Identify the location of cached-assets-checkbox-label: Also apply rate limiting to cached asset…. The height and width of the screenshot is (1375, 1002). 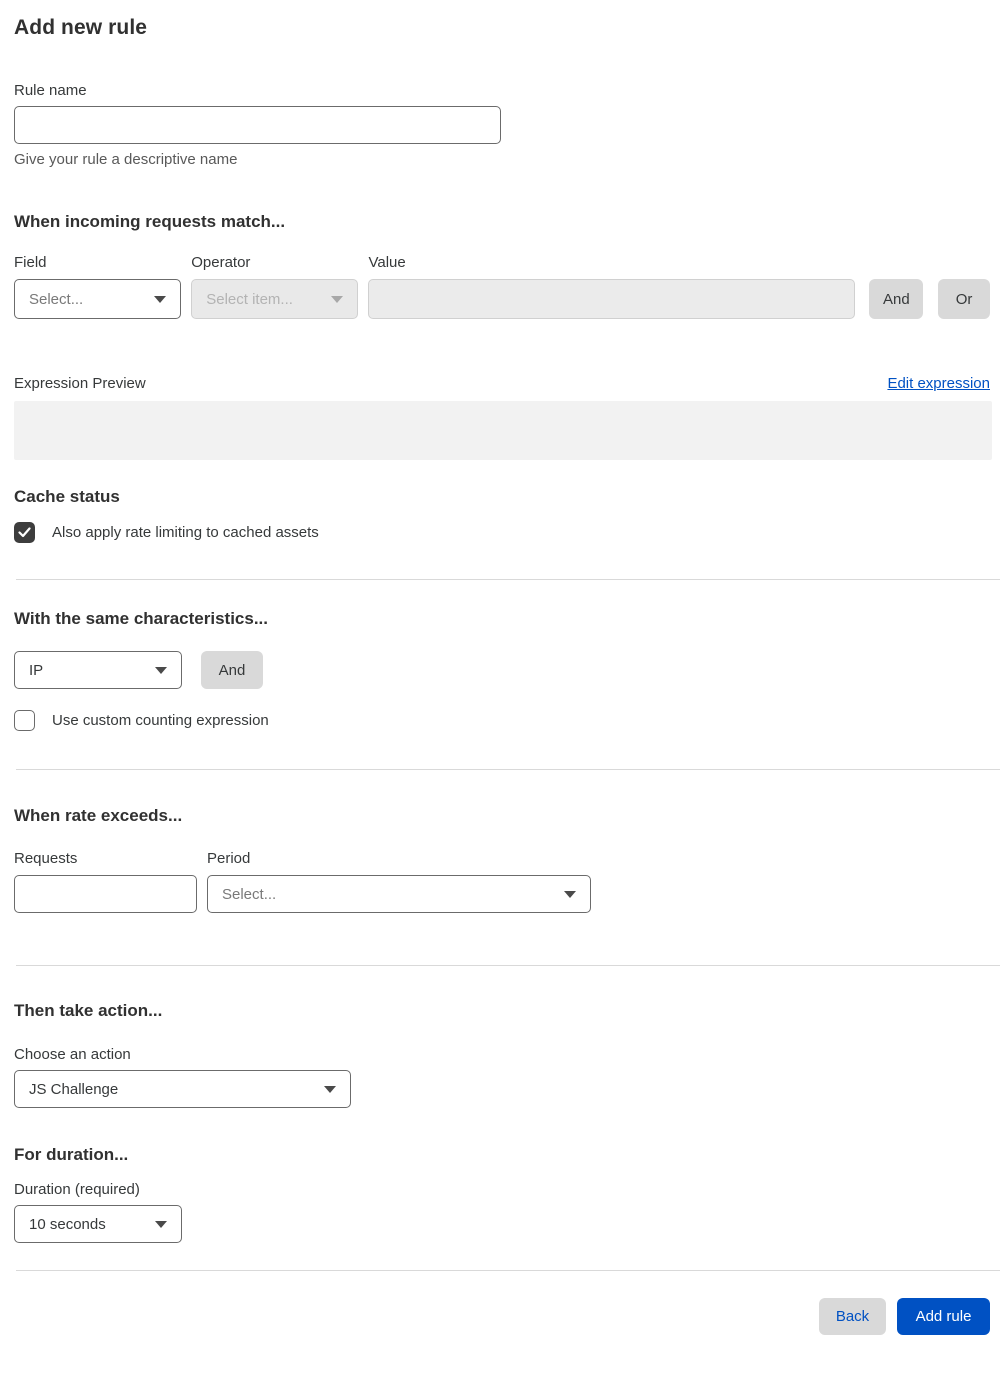
(185, 532).